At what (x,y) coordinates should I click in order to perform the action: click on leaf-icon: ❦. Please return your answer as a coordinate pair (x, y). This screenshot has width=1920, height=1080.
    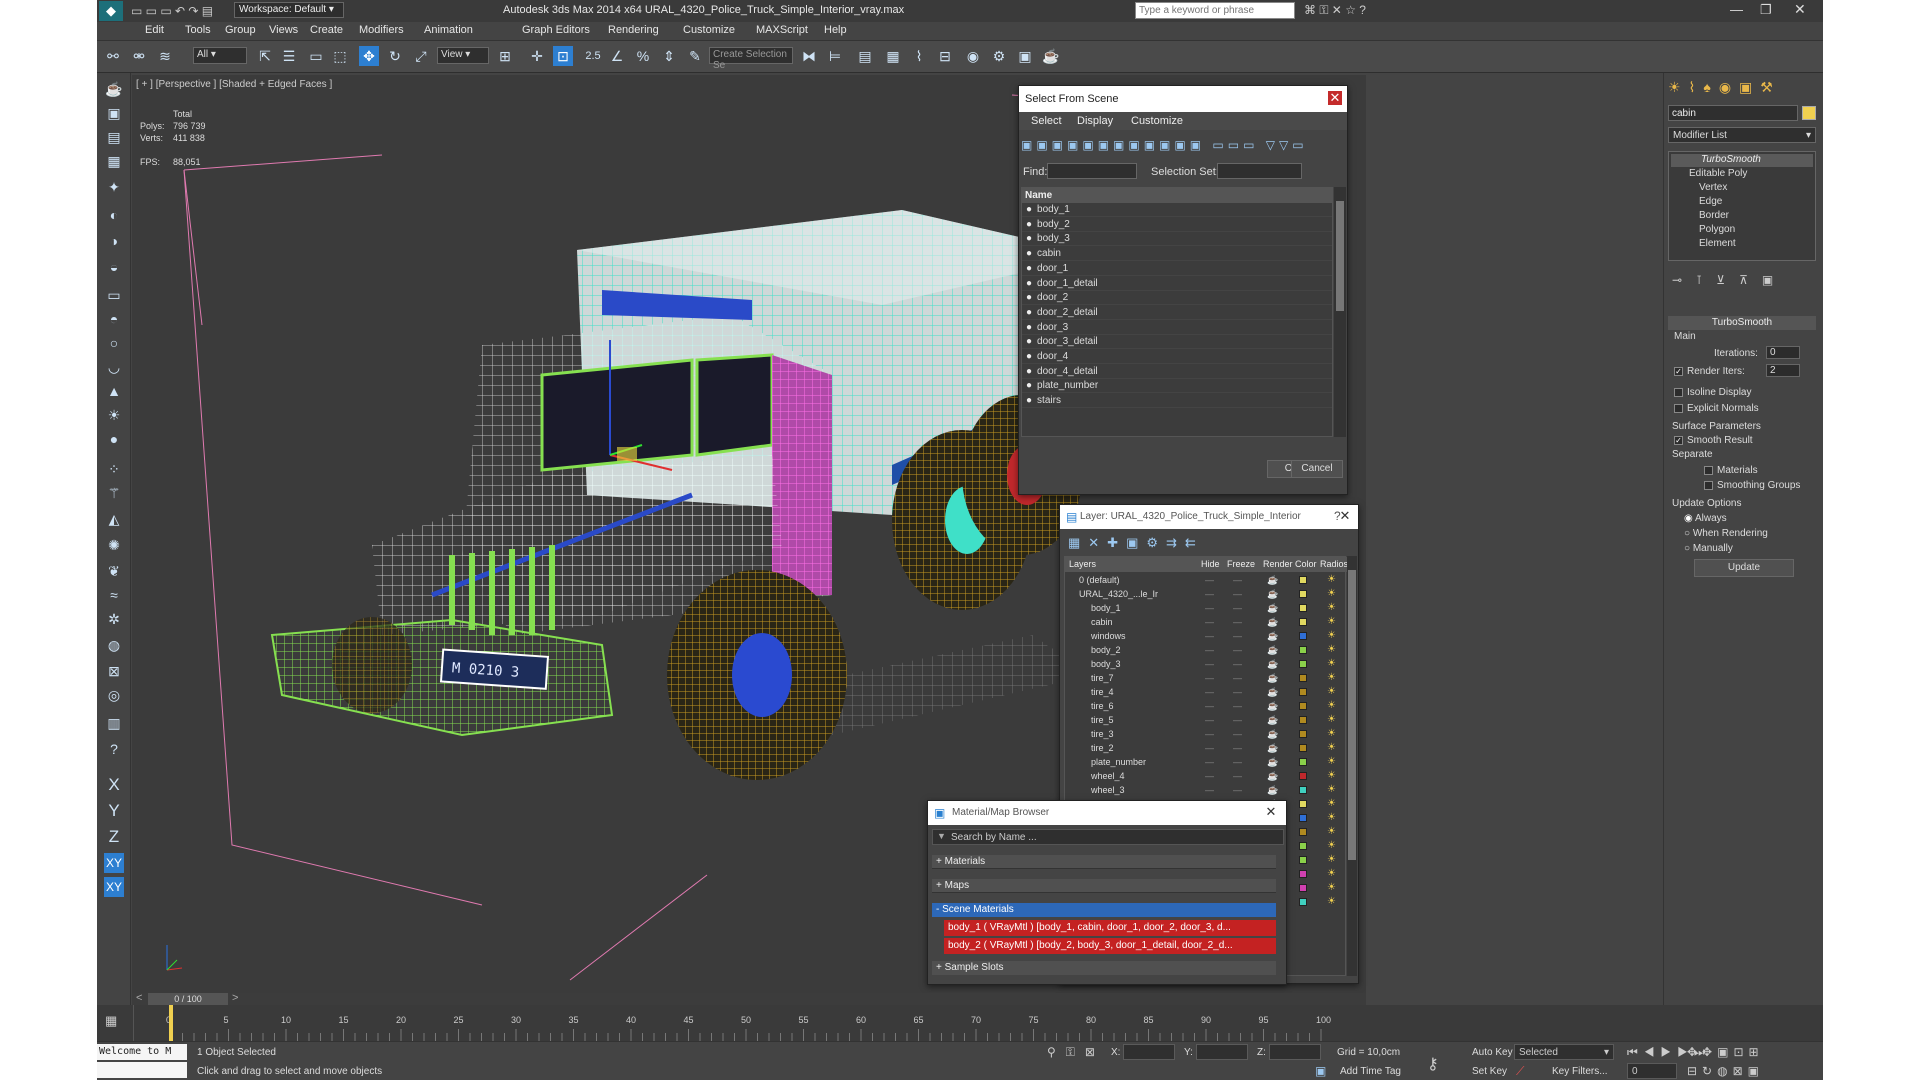
    Looking at the image, I should click on (114, 571).